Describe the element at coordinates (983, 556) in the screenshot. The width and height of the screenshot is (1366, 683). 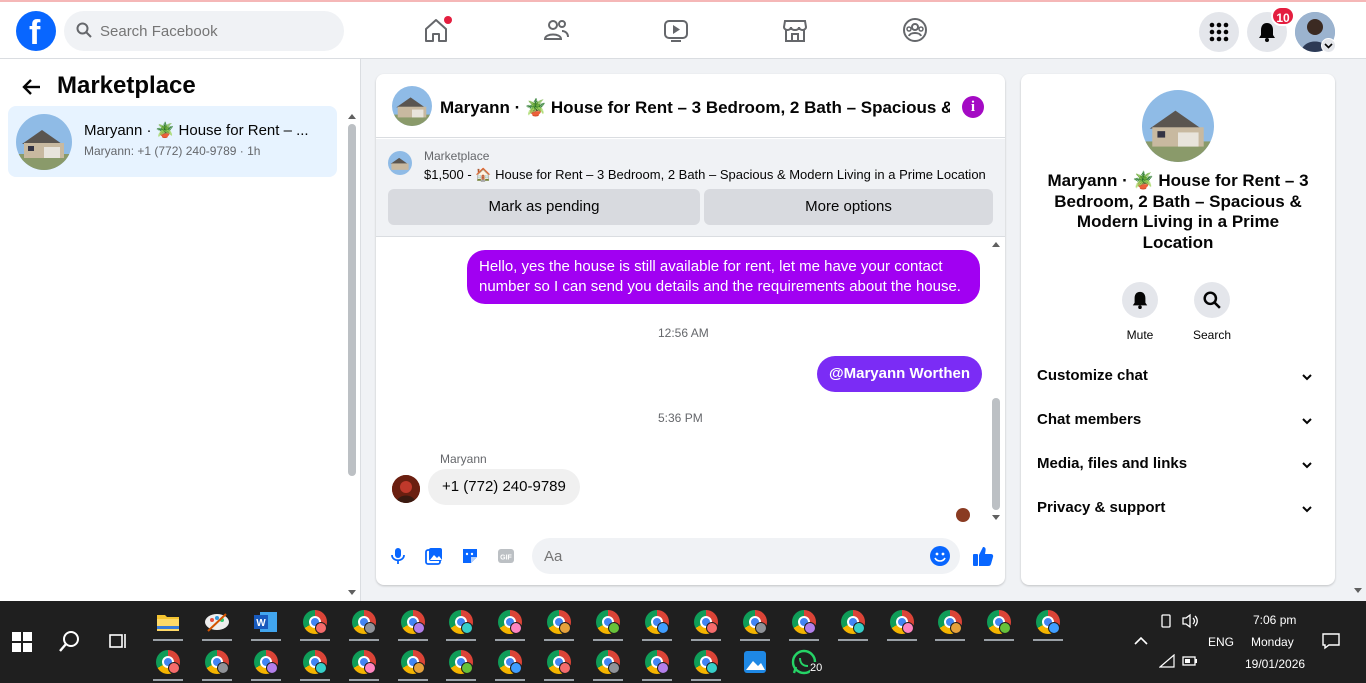
I see `like-icon` at that location.